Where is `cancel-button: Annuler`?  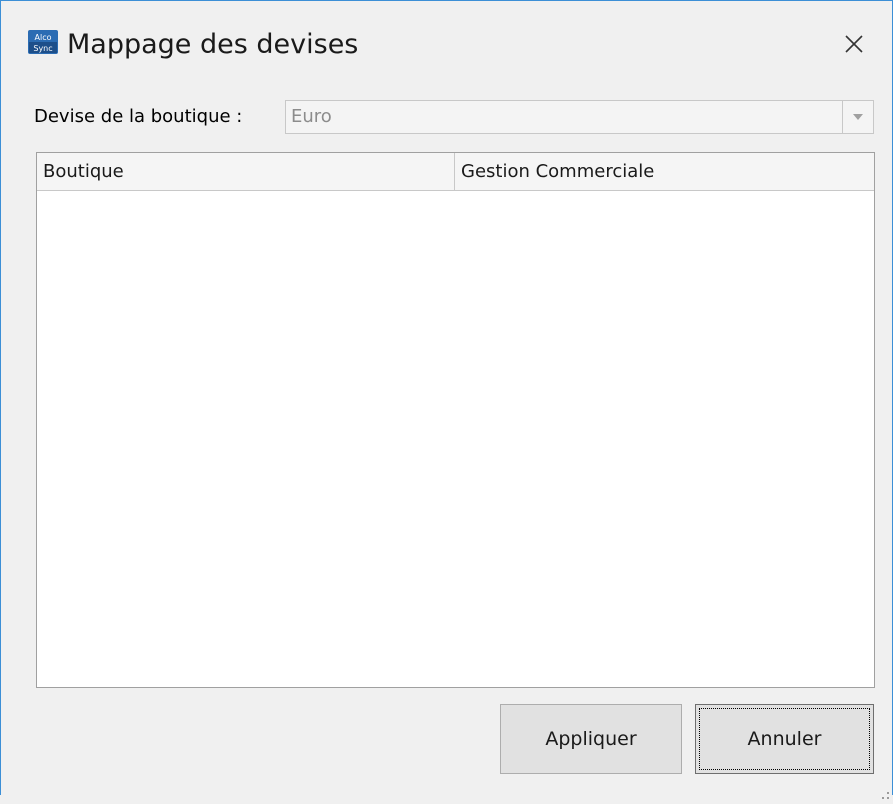
cancel-button: Annuler is located at coordinates (784, 739).